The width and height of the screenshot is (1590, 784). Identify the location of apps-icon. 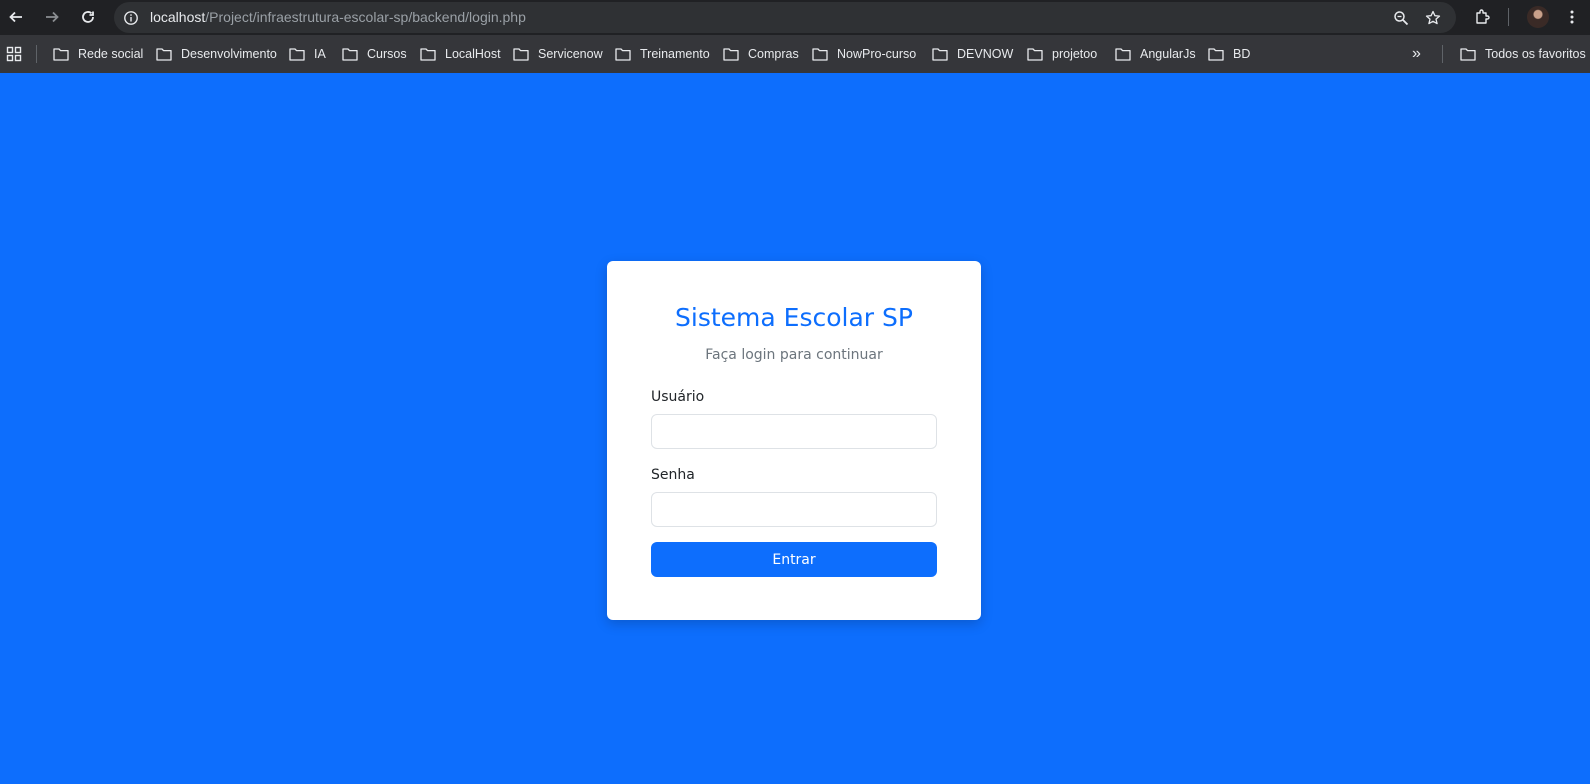
(14, 54).